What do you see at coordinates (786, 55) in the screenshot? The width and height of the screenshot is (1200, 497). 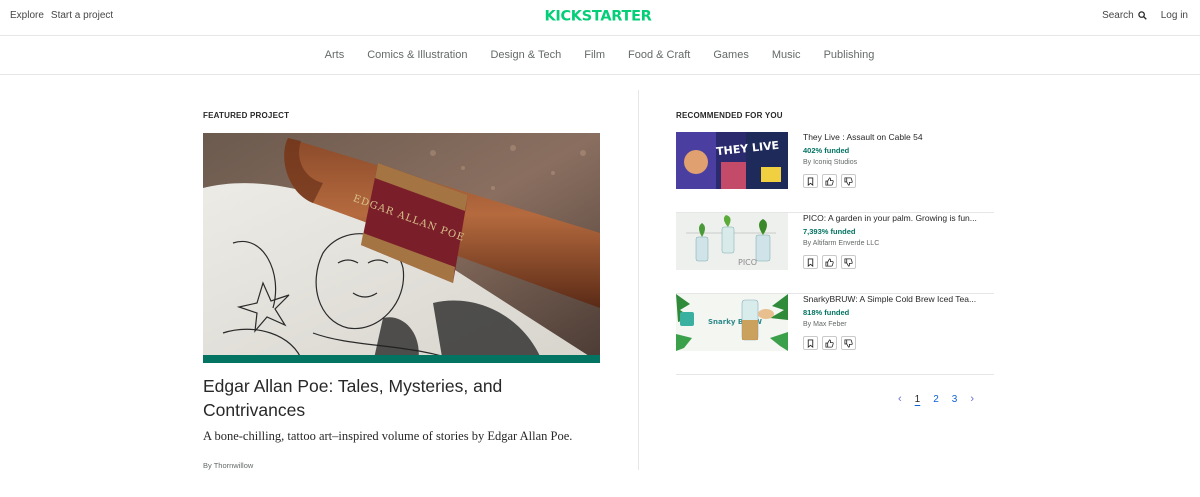 I see `category-music: Music` at bounding box center [786, 55].